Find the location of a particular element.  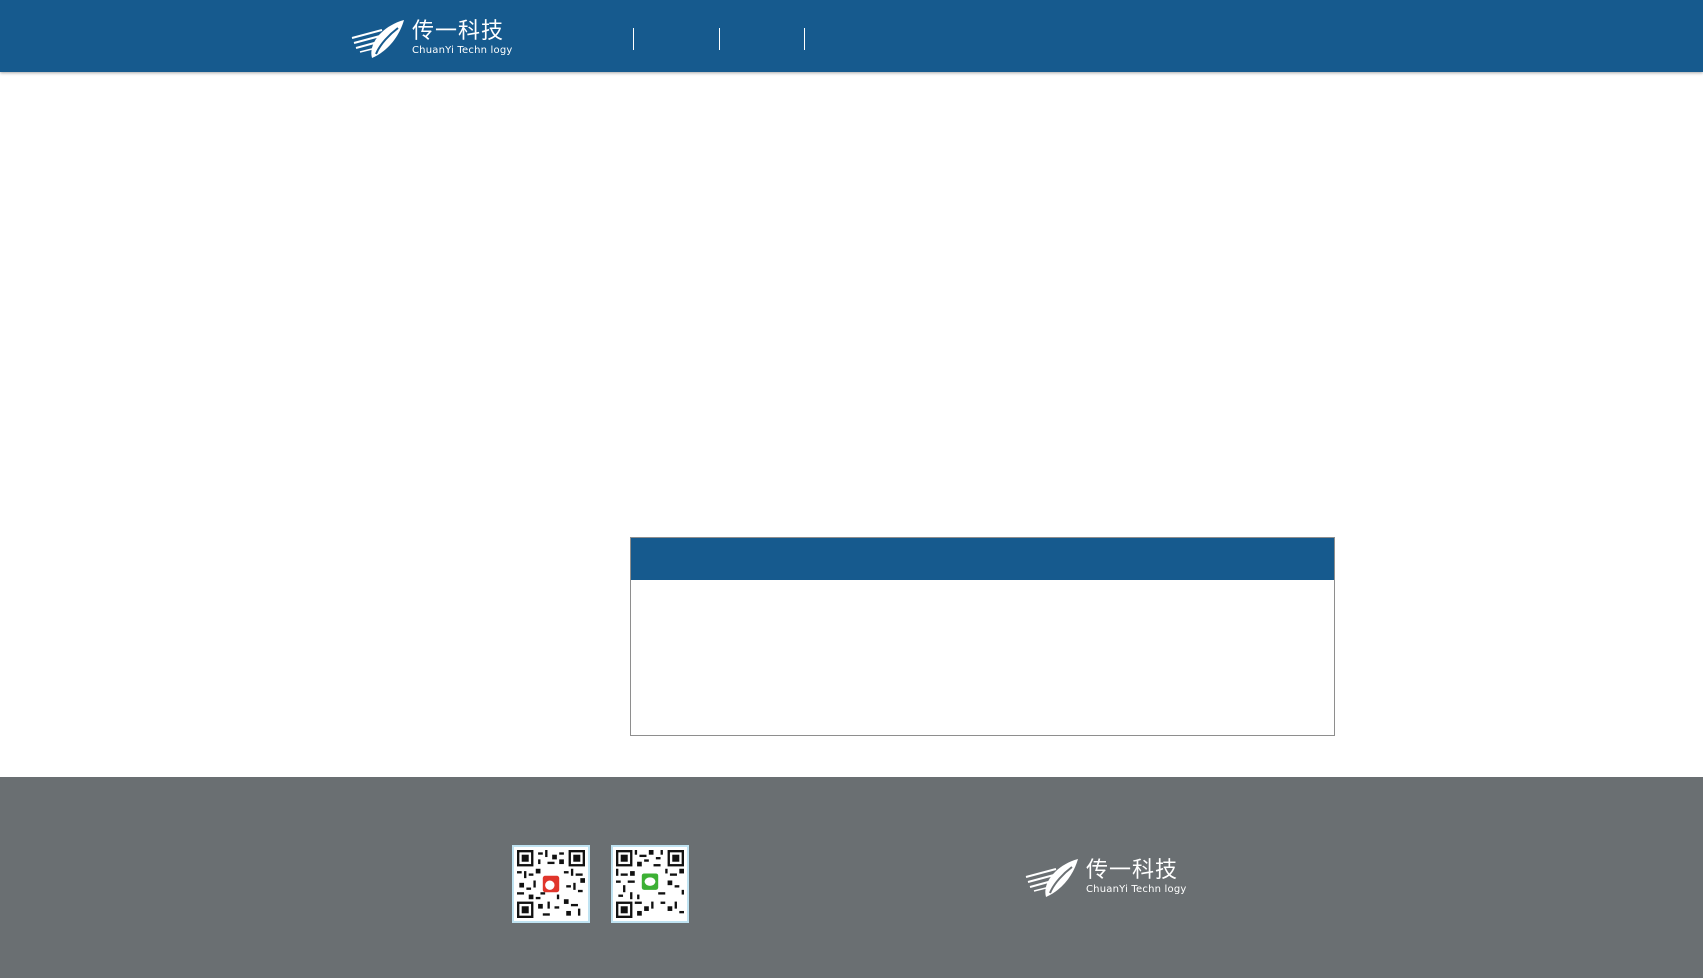

footer-logo: 传一科技 ChuanYi Techn logy is located at coordinates (1105, 877).